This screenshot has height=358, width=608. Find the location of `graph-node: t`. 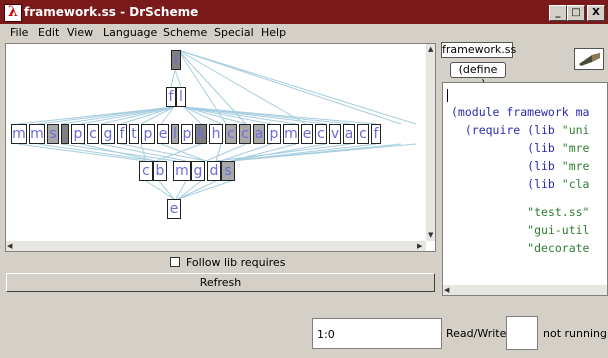

graph-node: t is located at coordinates (134, 134).